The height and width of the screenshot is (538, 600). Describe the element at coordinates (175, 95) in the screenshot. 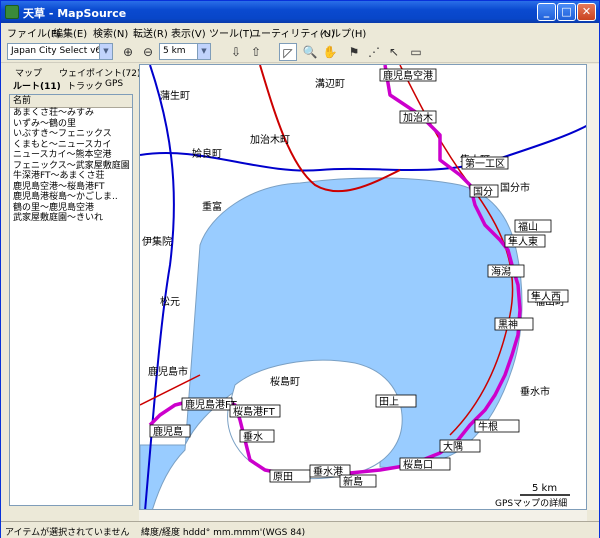

I see `place-label: 蒲生町` at that location.